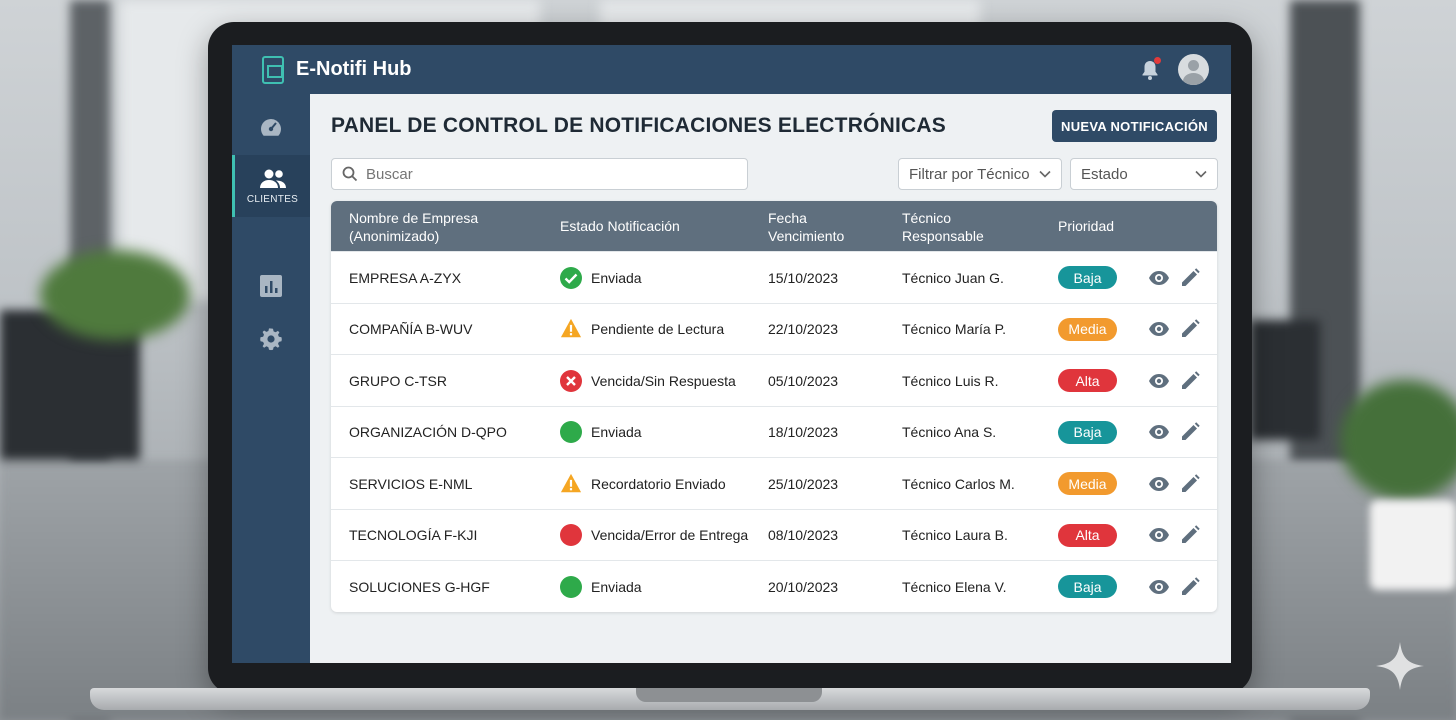  Describe the element at coordinates (943, 227) in the screenshot. I see `header-technician: Técnico Responsable` at that location.